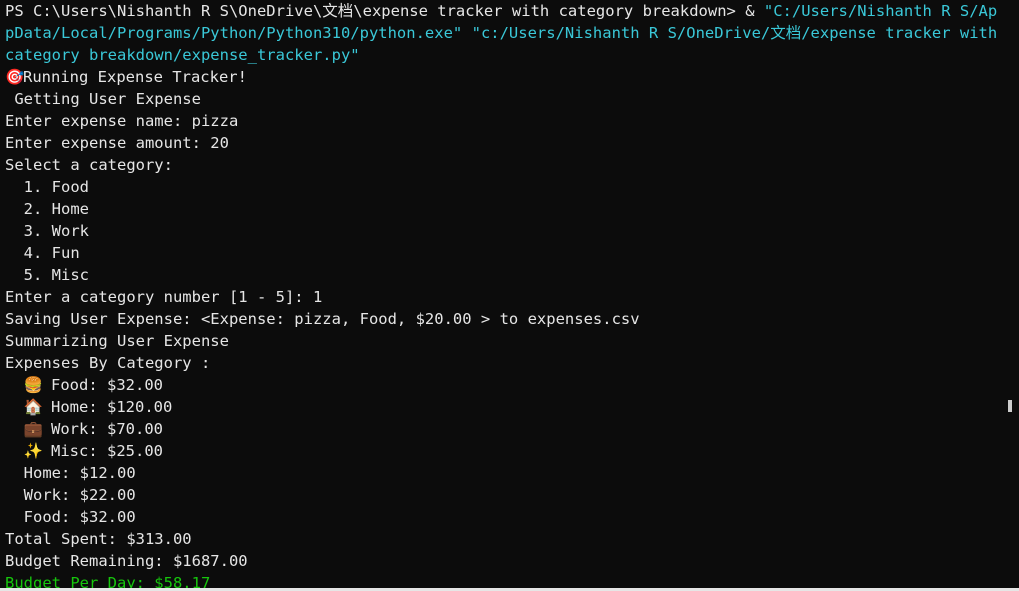 The width and height of the screenshot is (1019, 591). What do you see at coordinates (47, 231) in the screenshot?
I see `category-option: 3. Work` at bounding box center [47, 231].